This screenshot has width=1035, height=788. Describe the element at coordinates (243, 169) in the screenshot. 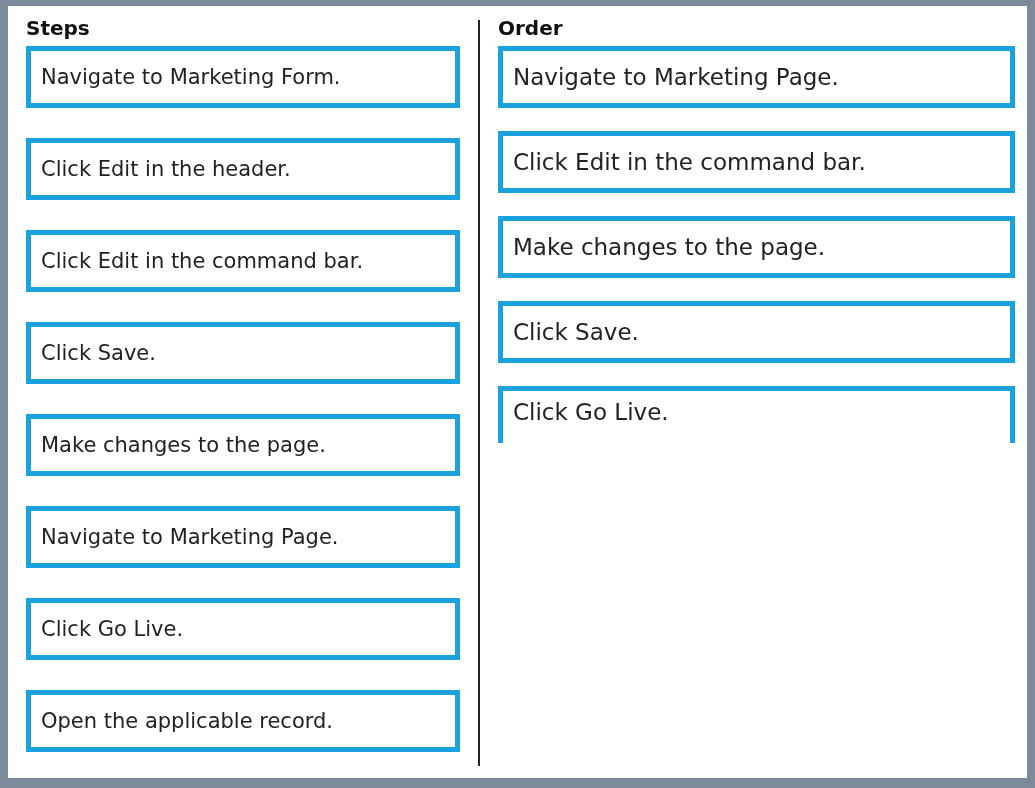

I see `step-tile: Click Edit in the header.` at that location.